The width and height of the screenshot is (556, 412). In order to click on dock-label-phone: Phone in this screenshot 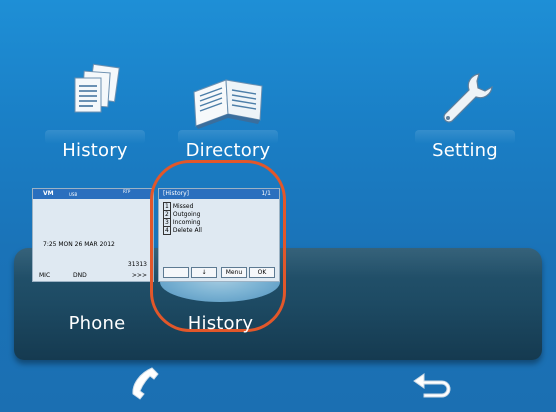, I will do `click(97, 323)`.